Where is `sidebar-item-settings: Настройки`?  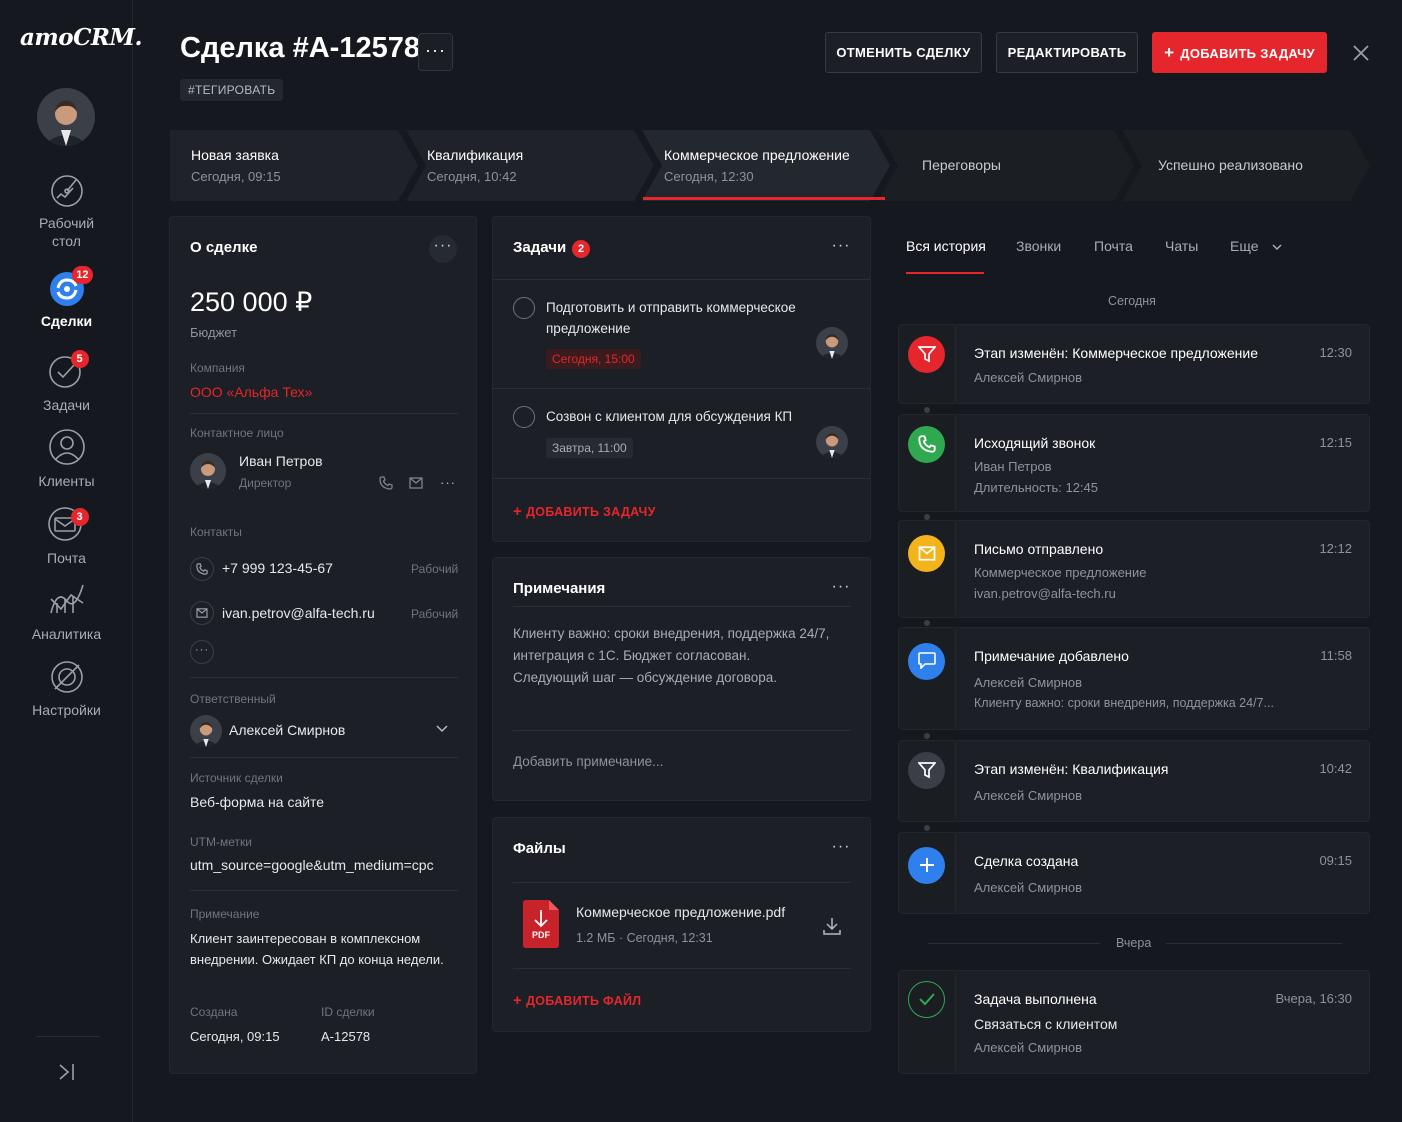
sidebar-item-settings: Настройки is located at coordinates (66, 688).